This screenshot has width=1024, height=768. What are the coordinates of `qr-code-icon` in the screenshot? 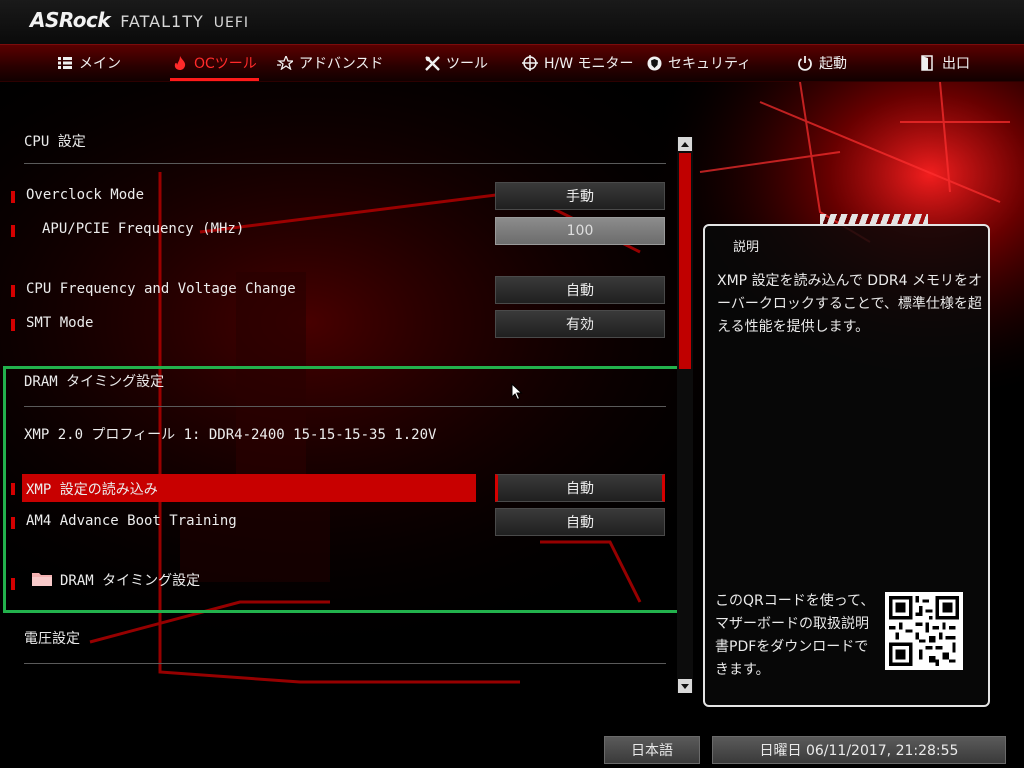 It's located at (924, 631).